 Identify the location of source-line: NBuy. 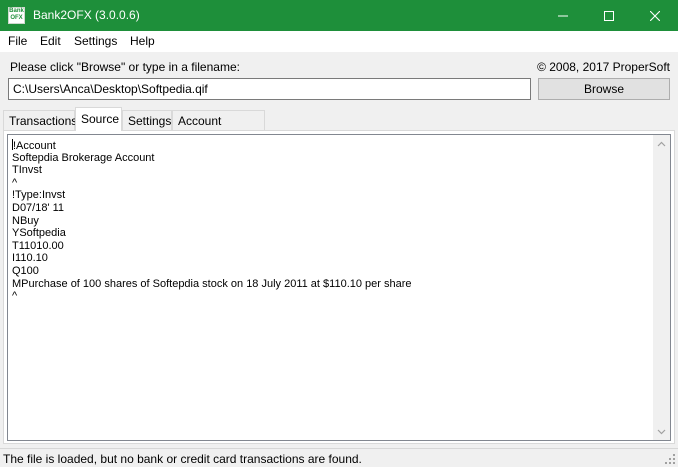
(25, 220).